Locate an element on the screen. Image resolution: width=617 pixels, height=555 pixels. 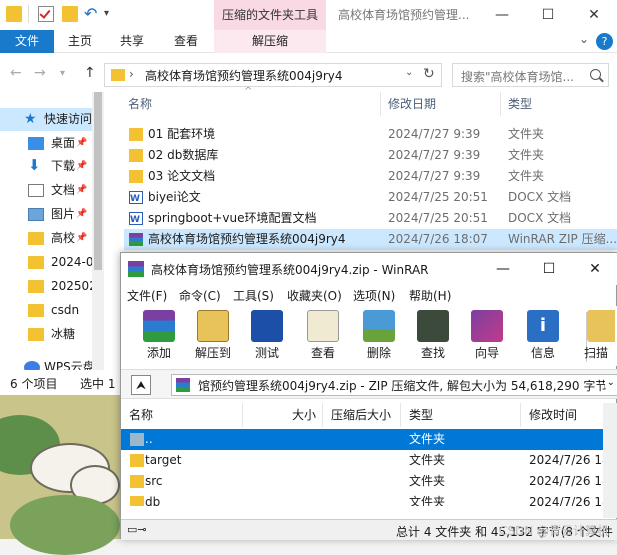
back-arrow-icon: ← is located at coordinates (16, 73).